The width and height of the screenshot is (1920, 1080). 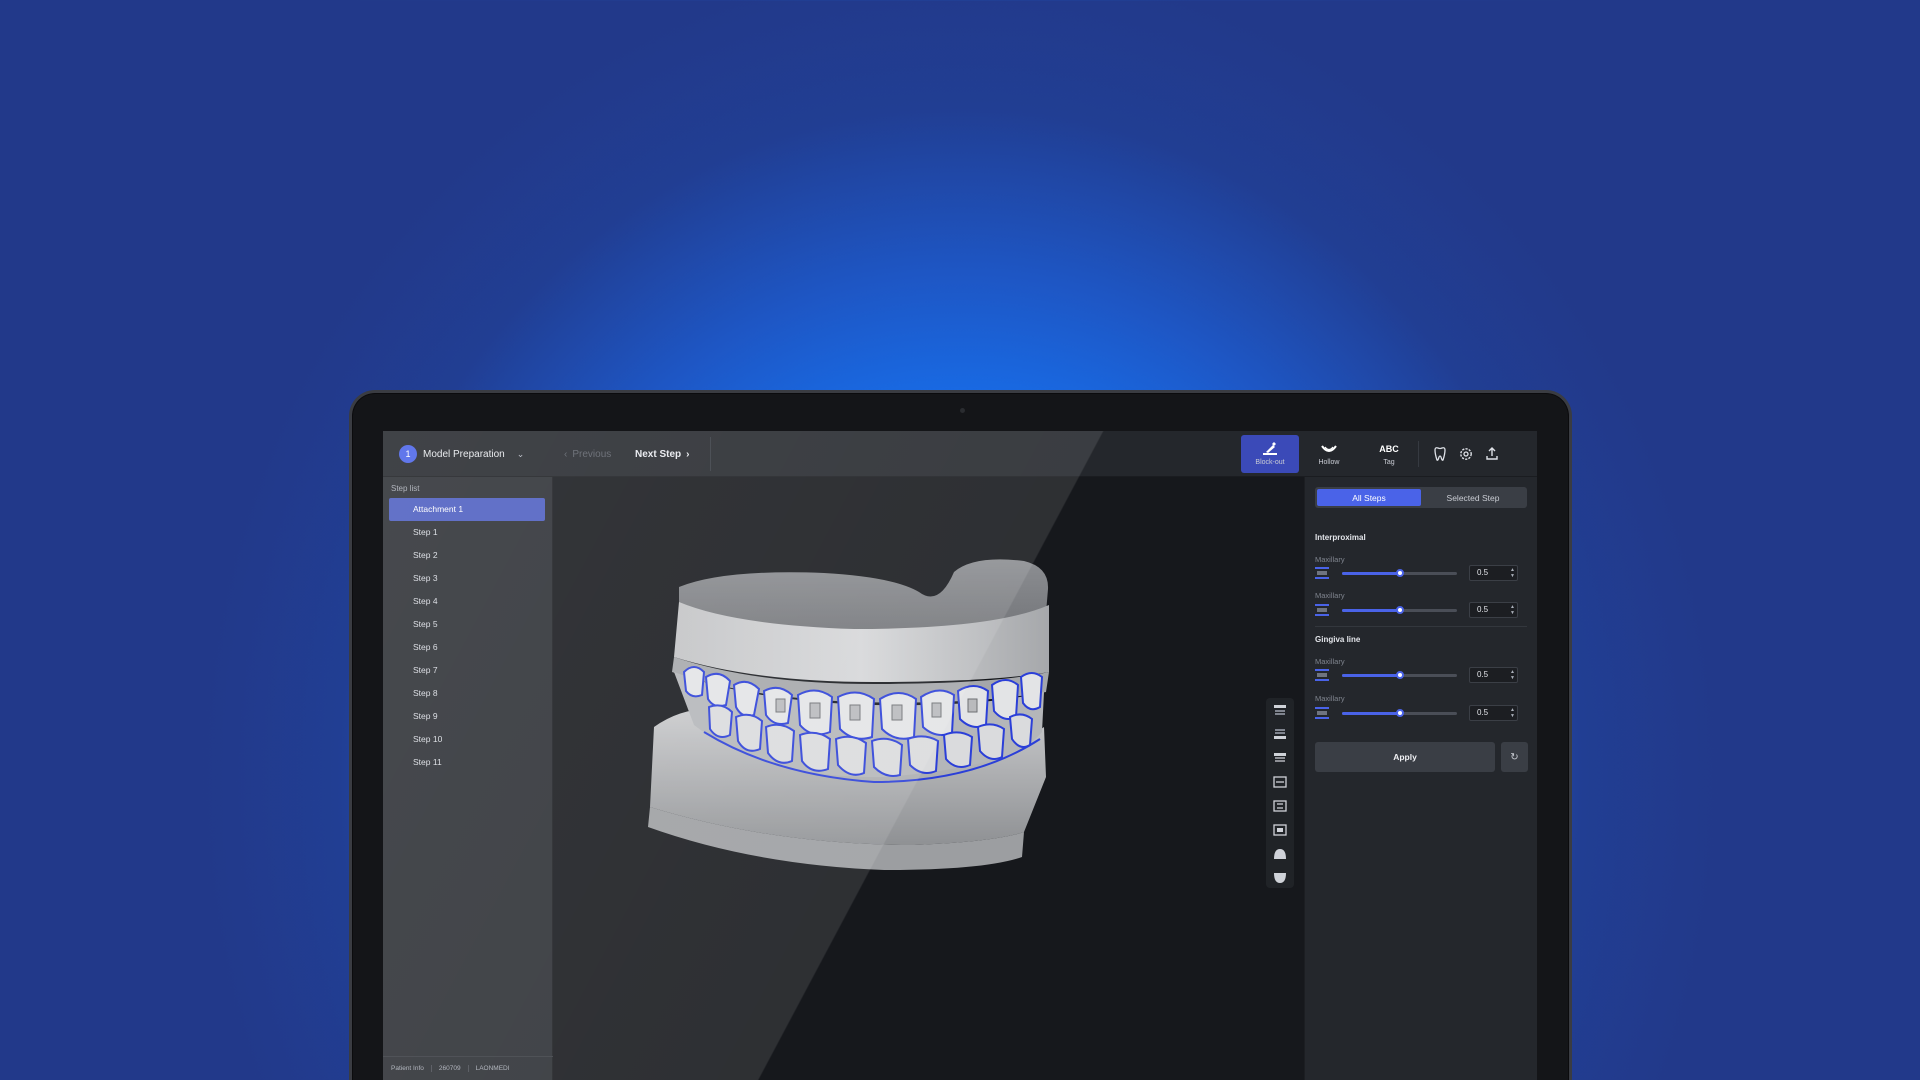 What do you see at coordinates (1270, 448) in the screenshot?
I see `block-out-icon` at bounding box center [1270, 448].